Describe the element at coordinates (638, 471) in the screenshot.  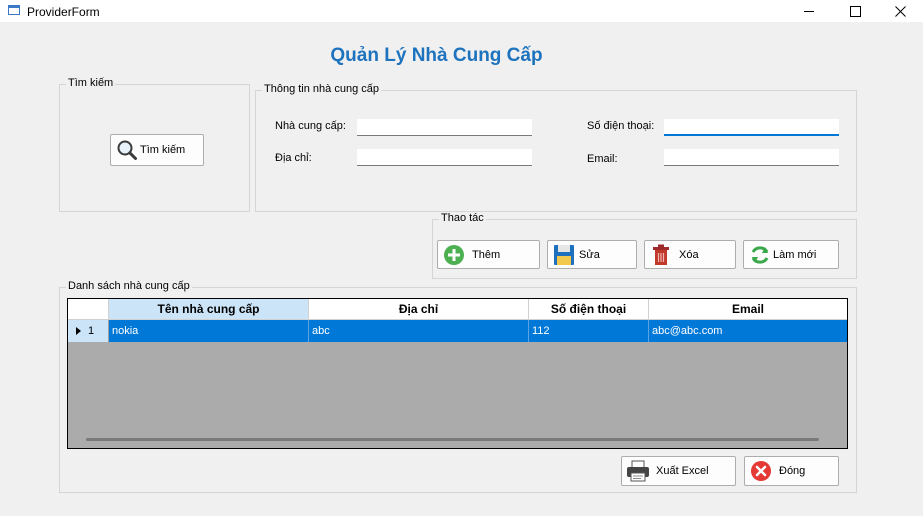
I see `printer-icon` at that location.